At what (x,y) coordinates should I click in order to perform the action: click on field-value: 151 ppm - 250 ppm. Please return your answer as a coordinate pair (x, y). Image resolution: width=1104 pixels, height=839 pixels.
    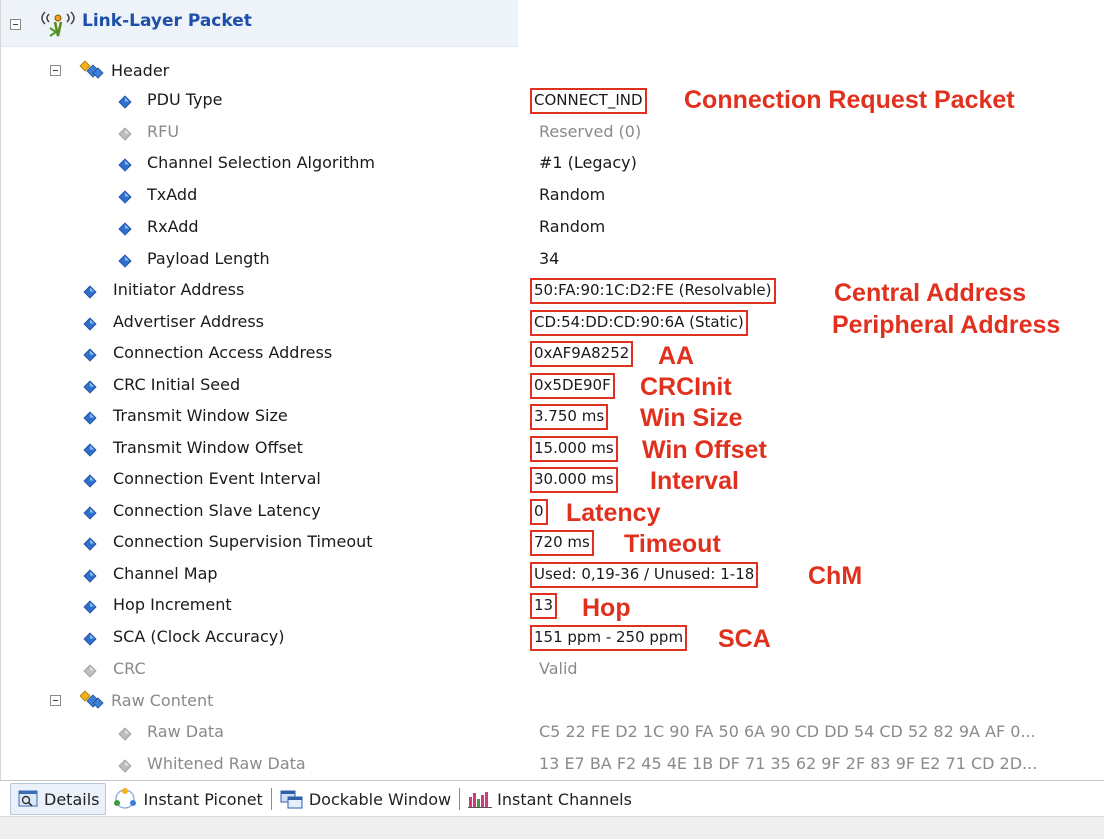
    Looking at the image, I should click on (609, 638).